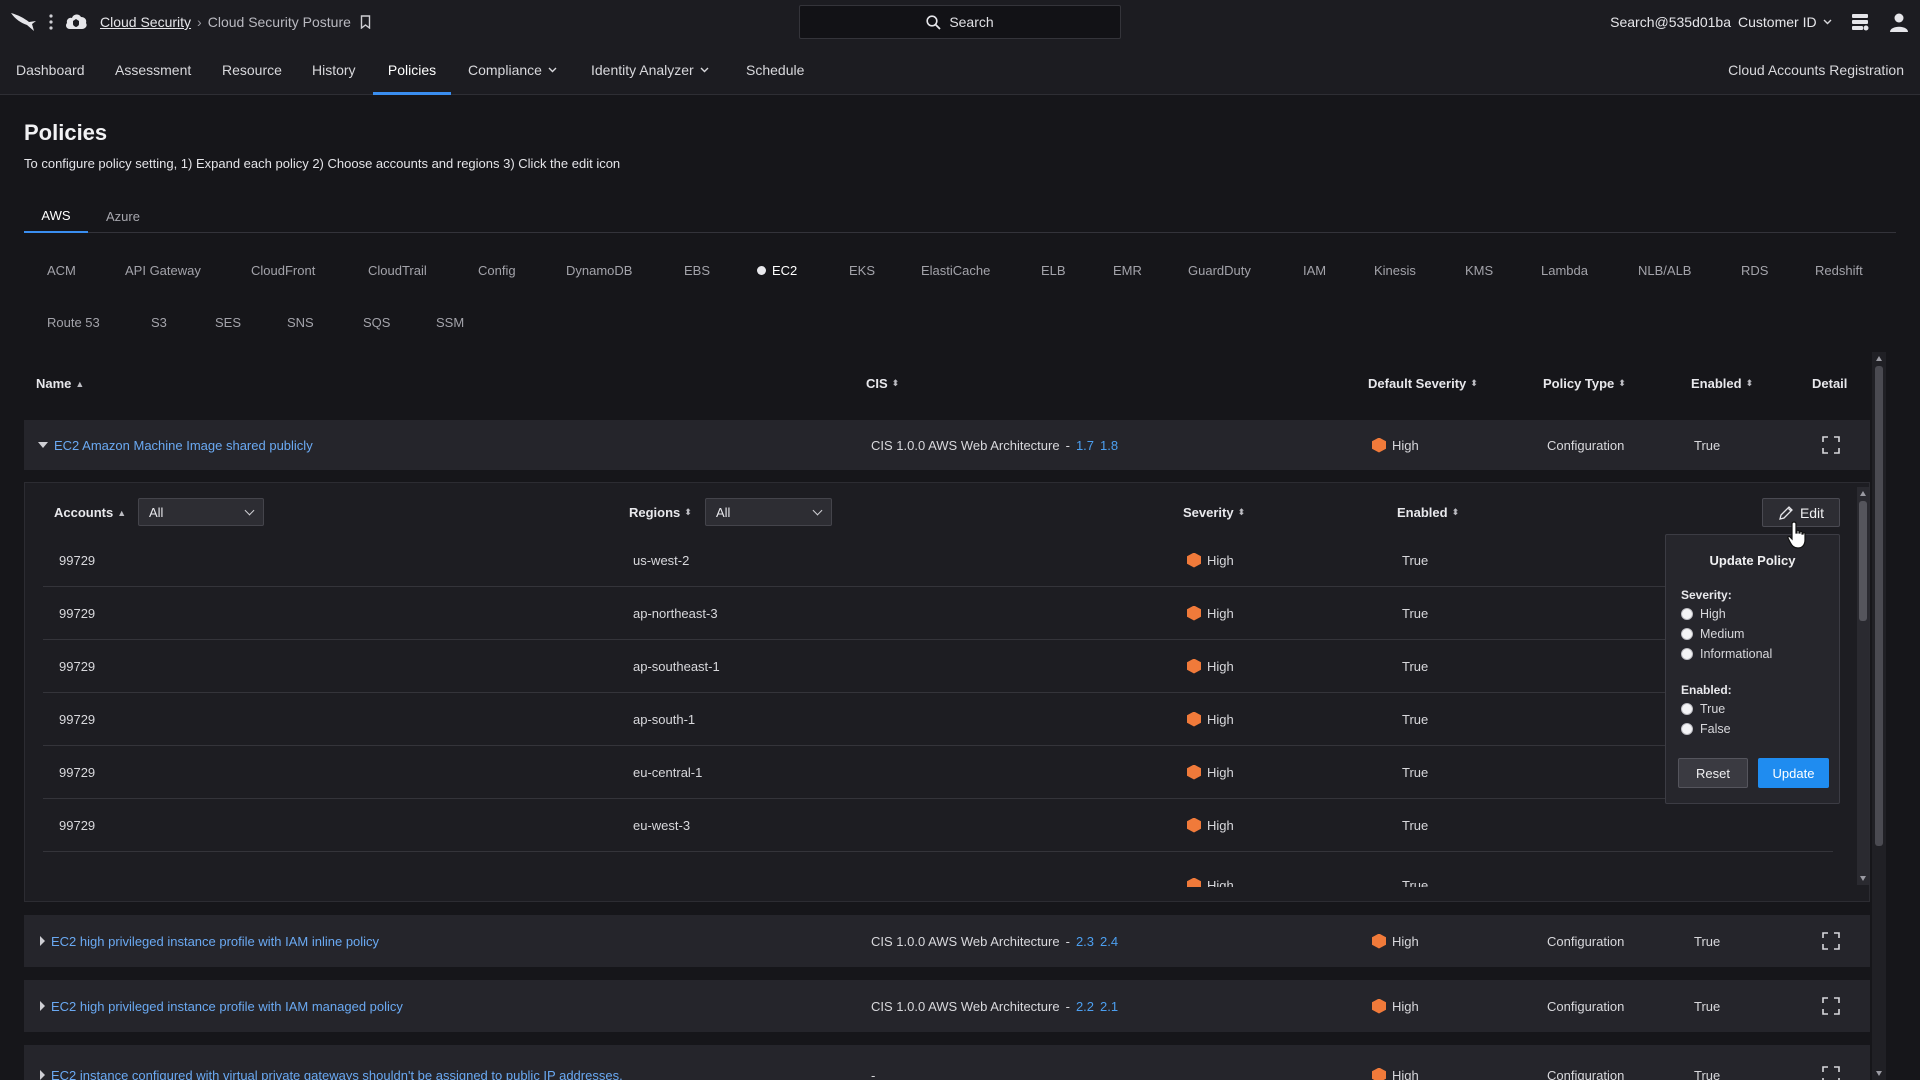 The width and height of the screenshot is (1920, 1080). What do you see at coordinates (660, 512) in the screenshot?
I see `column-regions: Regions ⬍` at bounding box center [660, 512].